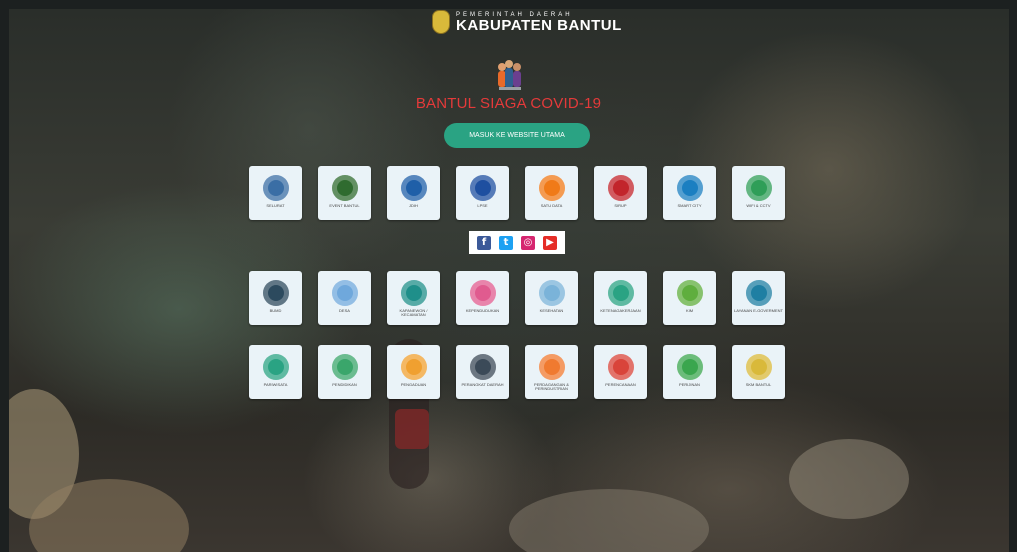  What do you see at coordinates (413, 367) in the screenshot?
I see `pengaduan-icon` at bounding box center [413, 367].